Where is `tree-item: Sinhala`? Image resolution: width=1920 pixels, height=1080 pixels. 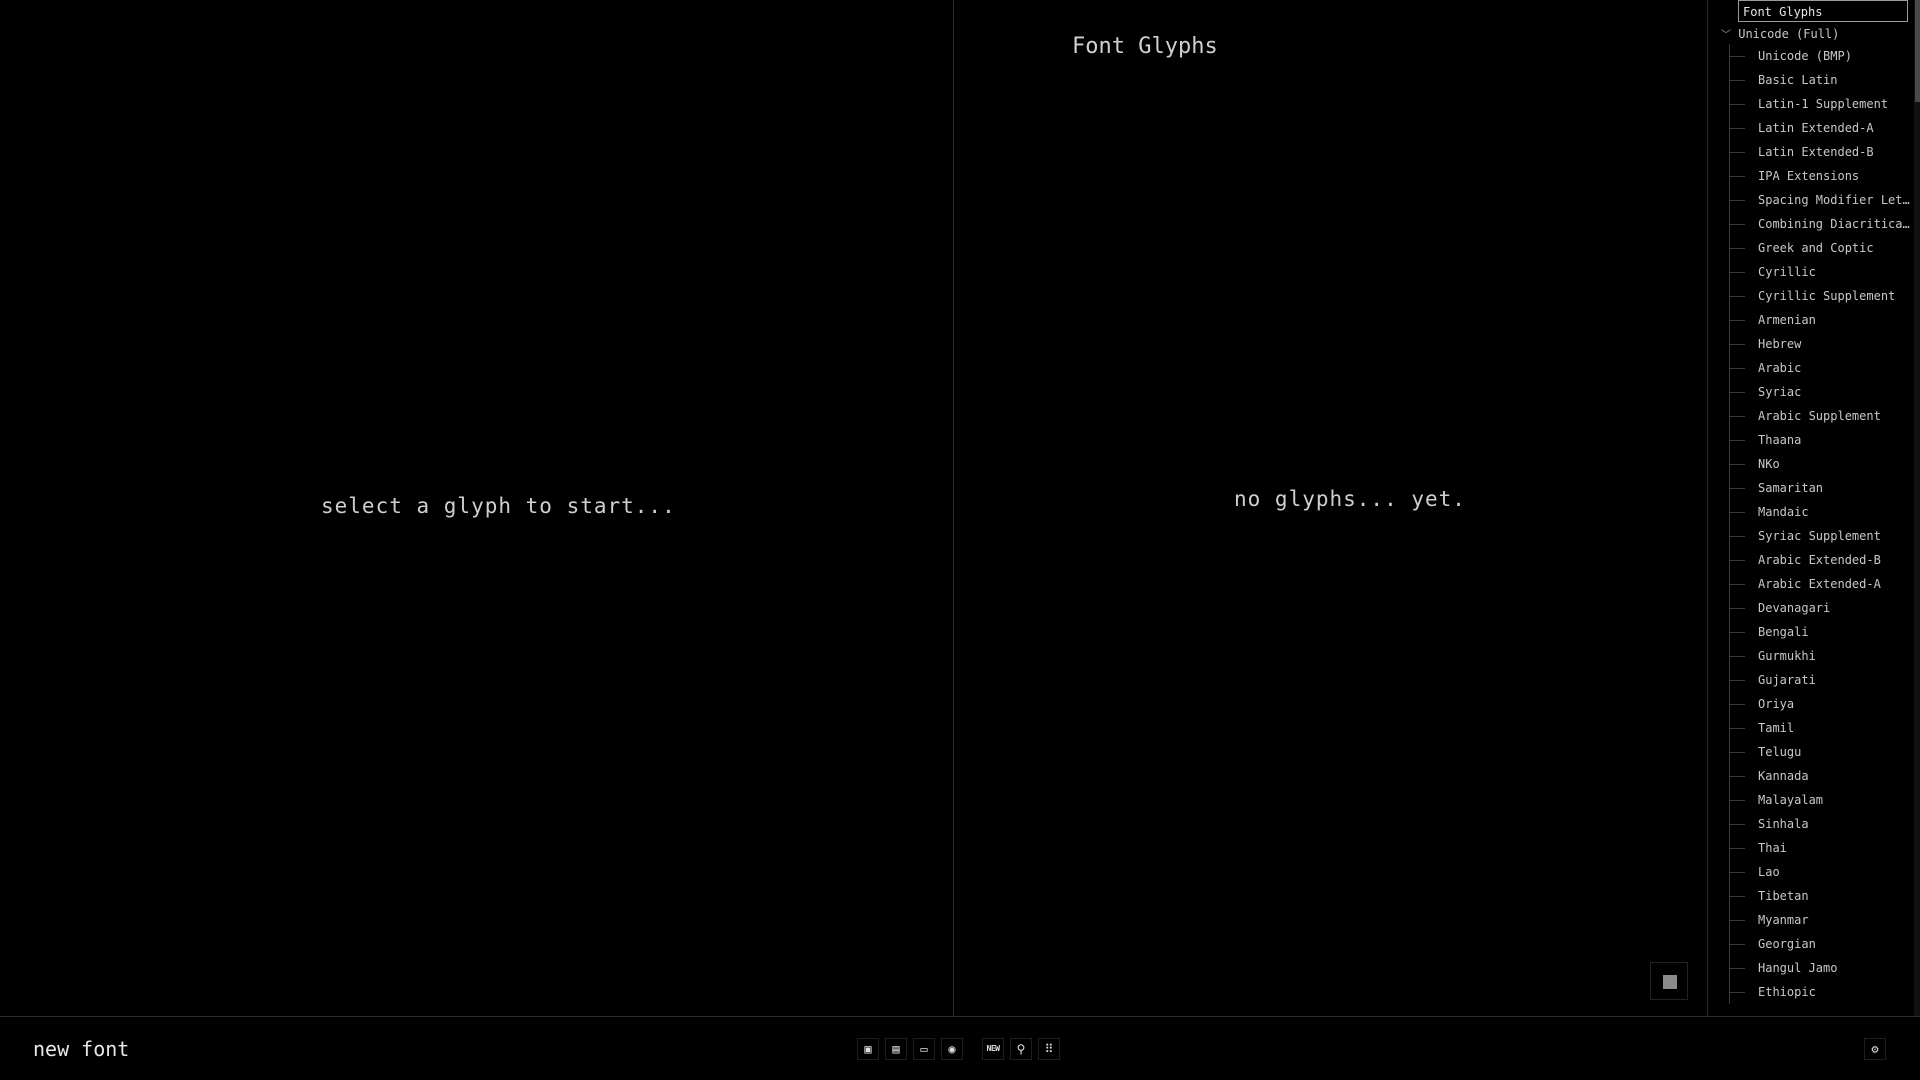
tree-item: Sinhala is located at coordinates (1814, 824).